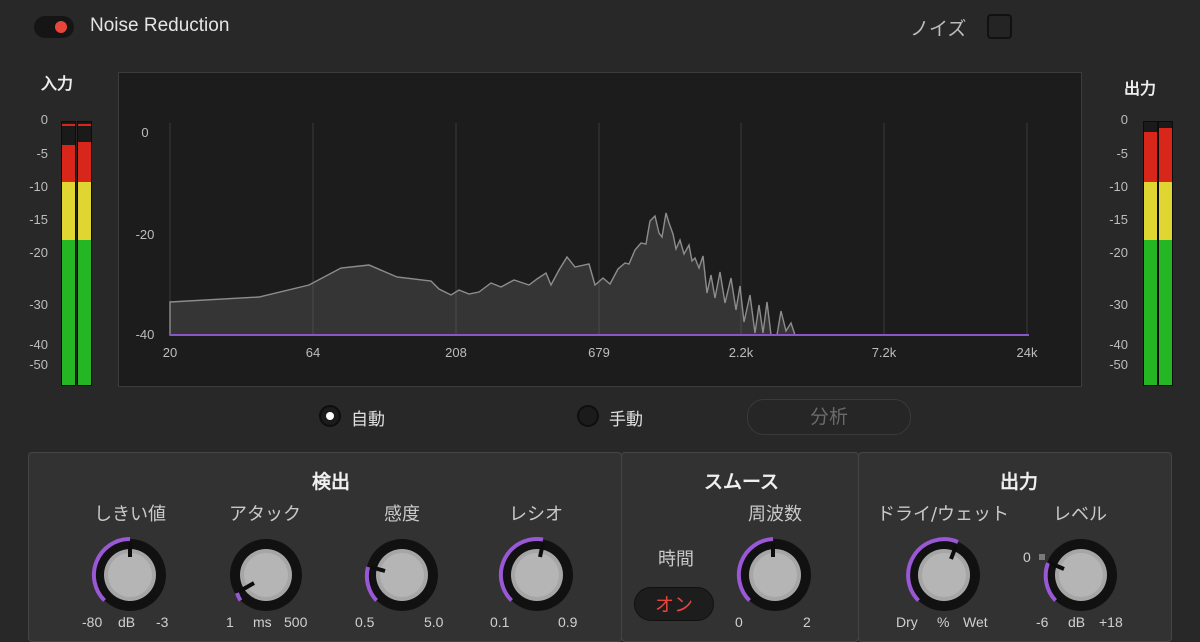 The width and height of the screenshot is (1200, 642). I want to click on output-scale-tick: -20, so click(1118, 252).